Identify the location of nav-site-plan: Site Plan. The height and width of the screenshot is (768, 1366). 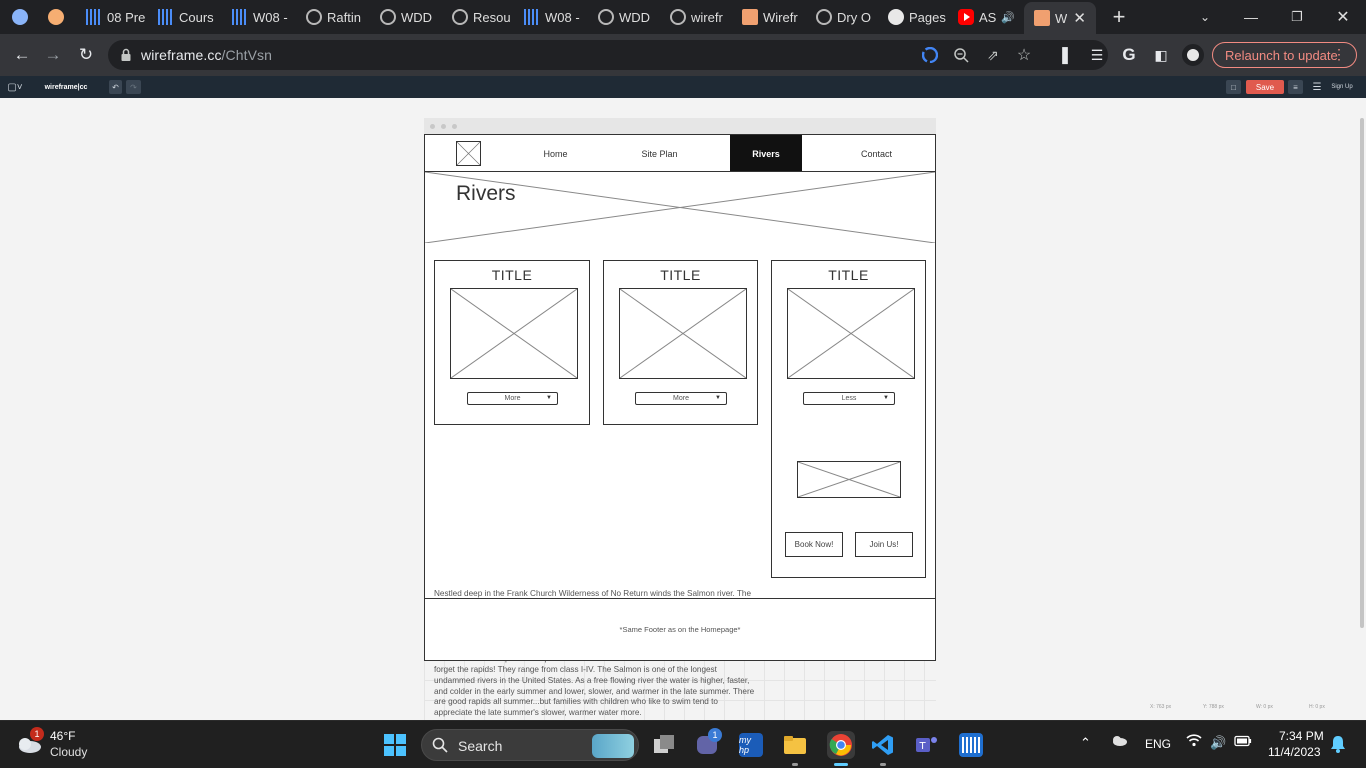
(659, 153).